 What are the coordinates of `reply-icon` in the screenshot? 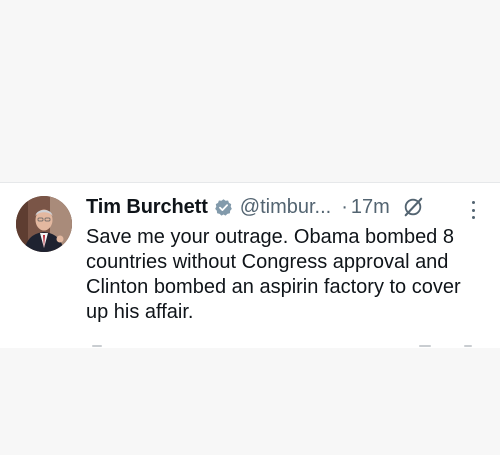 It's located at (97, 346).